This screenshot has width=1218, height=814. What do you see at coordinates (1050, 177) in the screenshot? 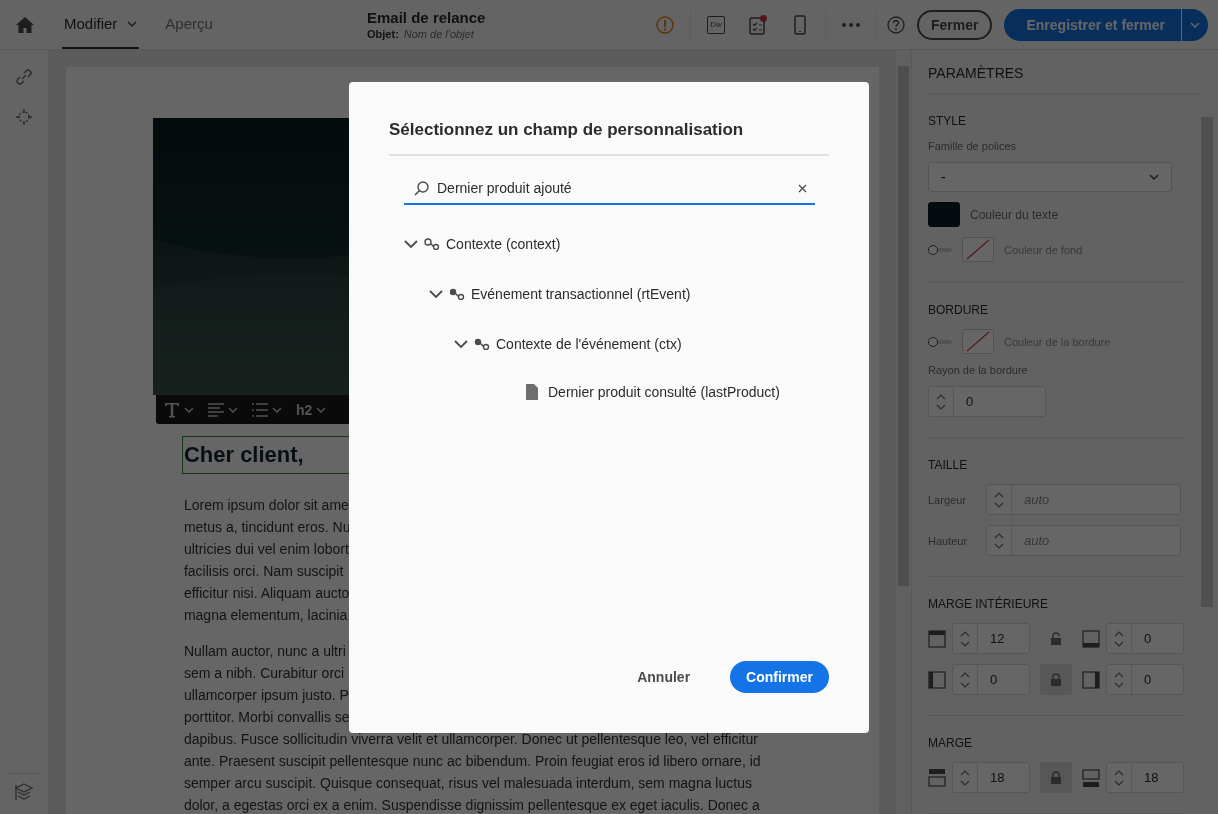
I see `font-family-select: -` at bounding box center [1050, 177].